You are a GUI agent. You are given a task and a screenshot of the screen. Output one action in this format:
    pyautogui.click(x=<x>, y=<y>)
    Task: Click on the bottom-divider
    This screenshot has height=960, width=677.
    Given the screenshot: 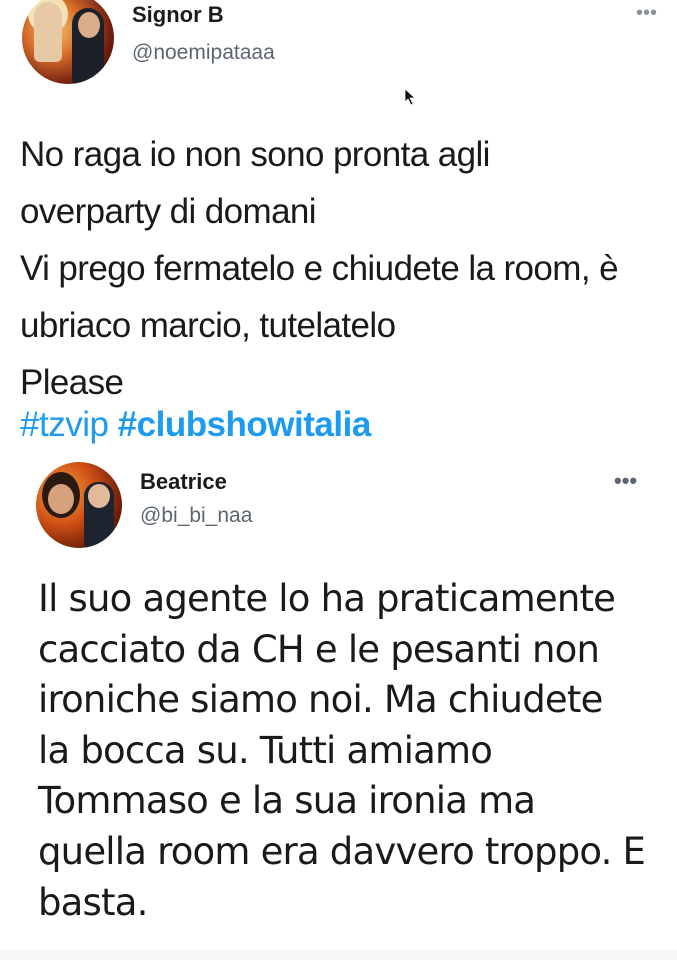 What is the action you would take?
    pyautogui.click(x=338, y=955)
    